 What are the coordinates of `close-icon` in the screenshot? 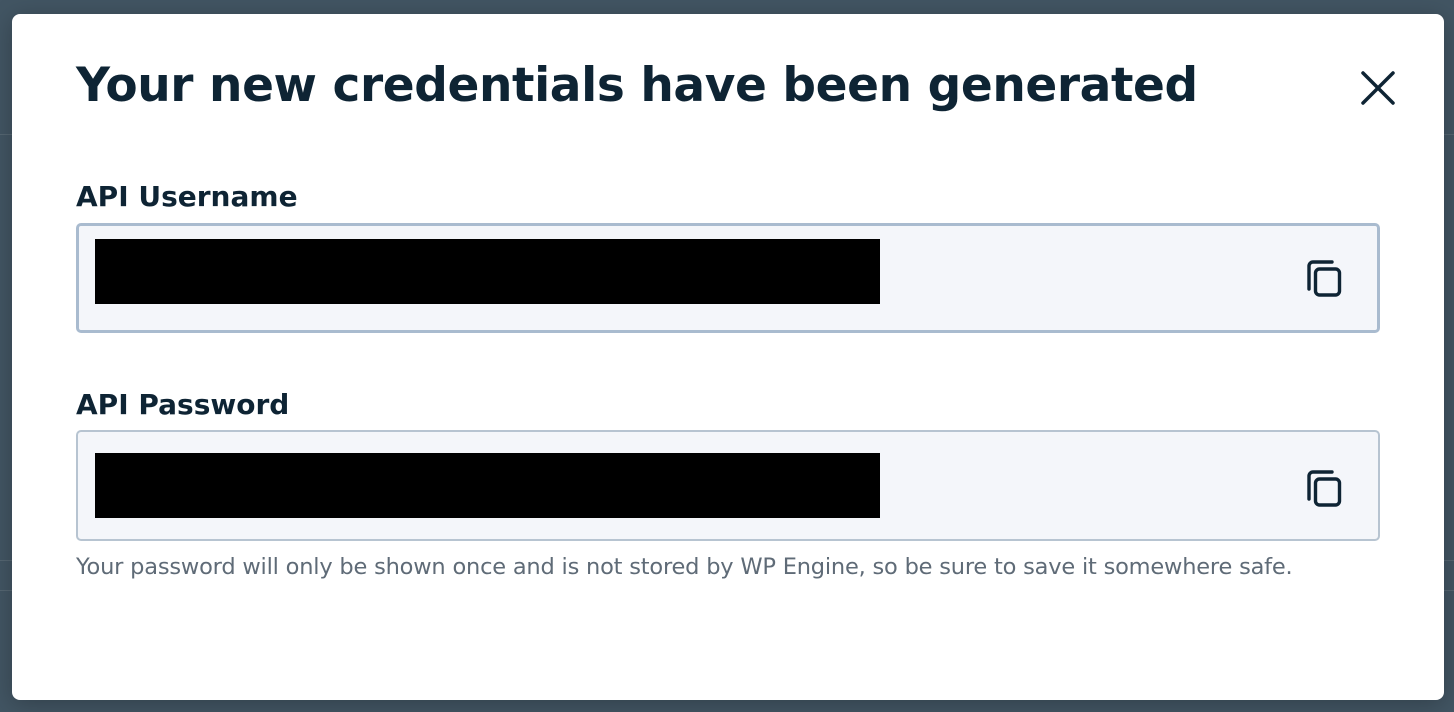 It's located at (1378, 88).